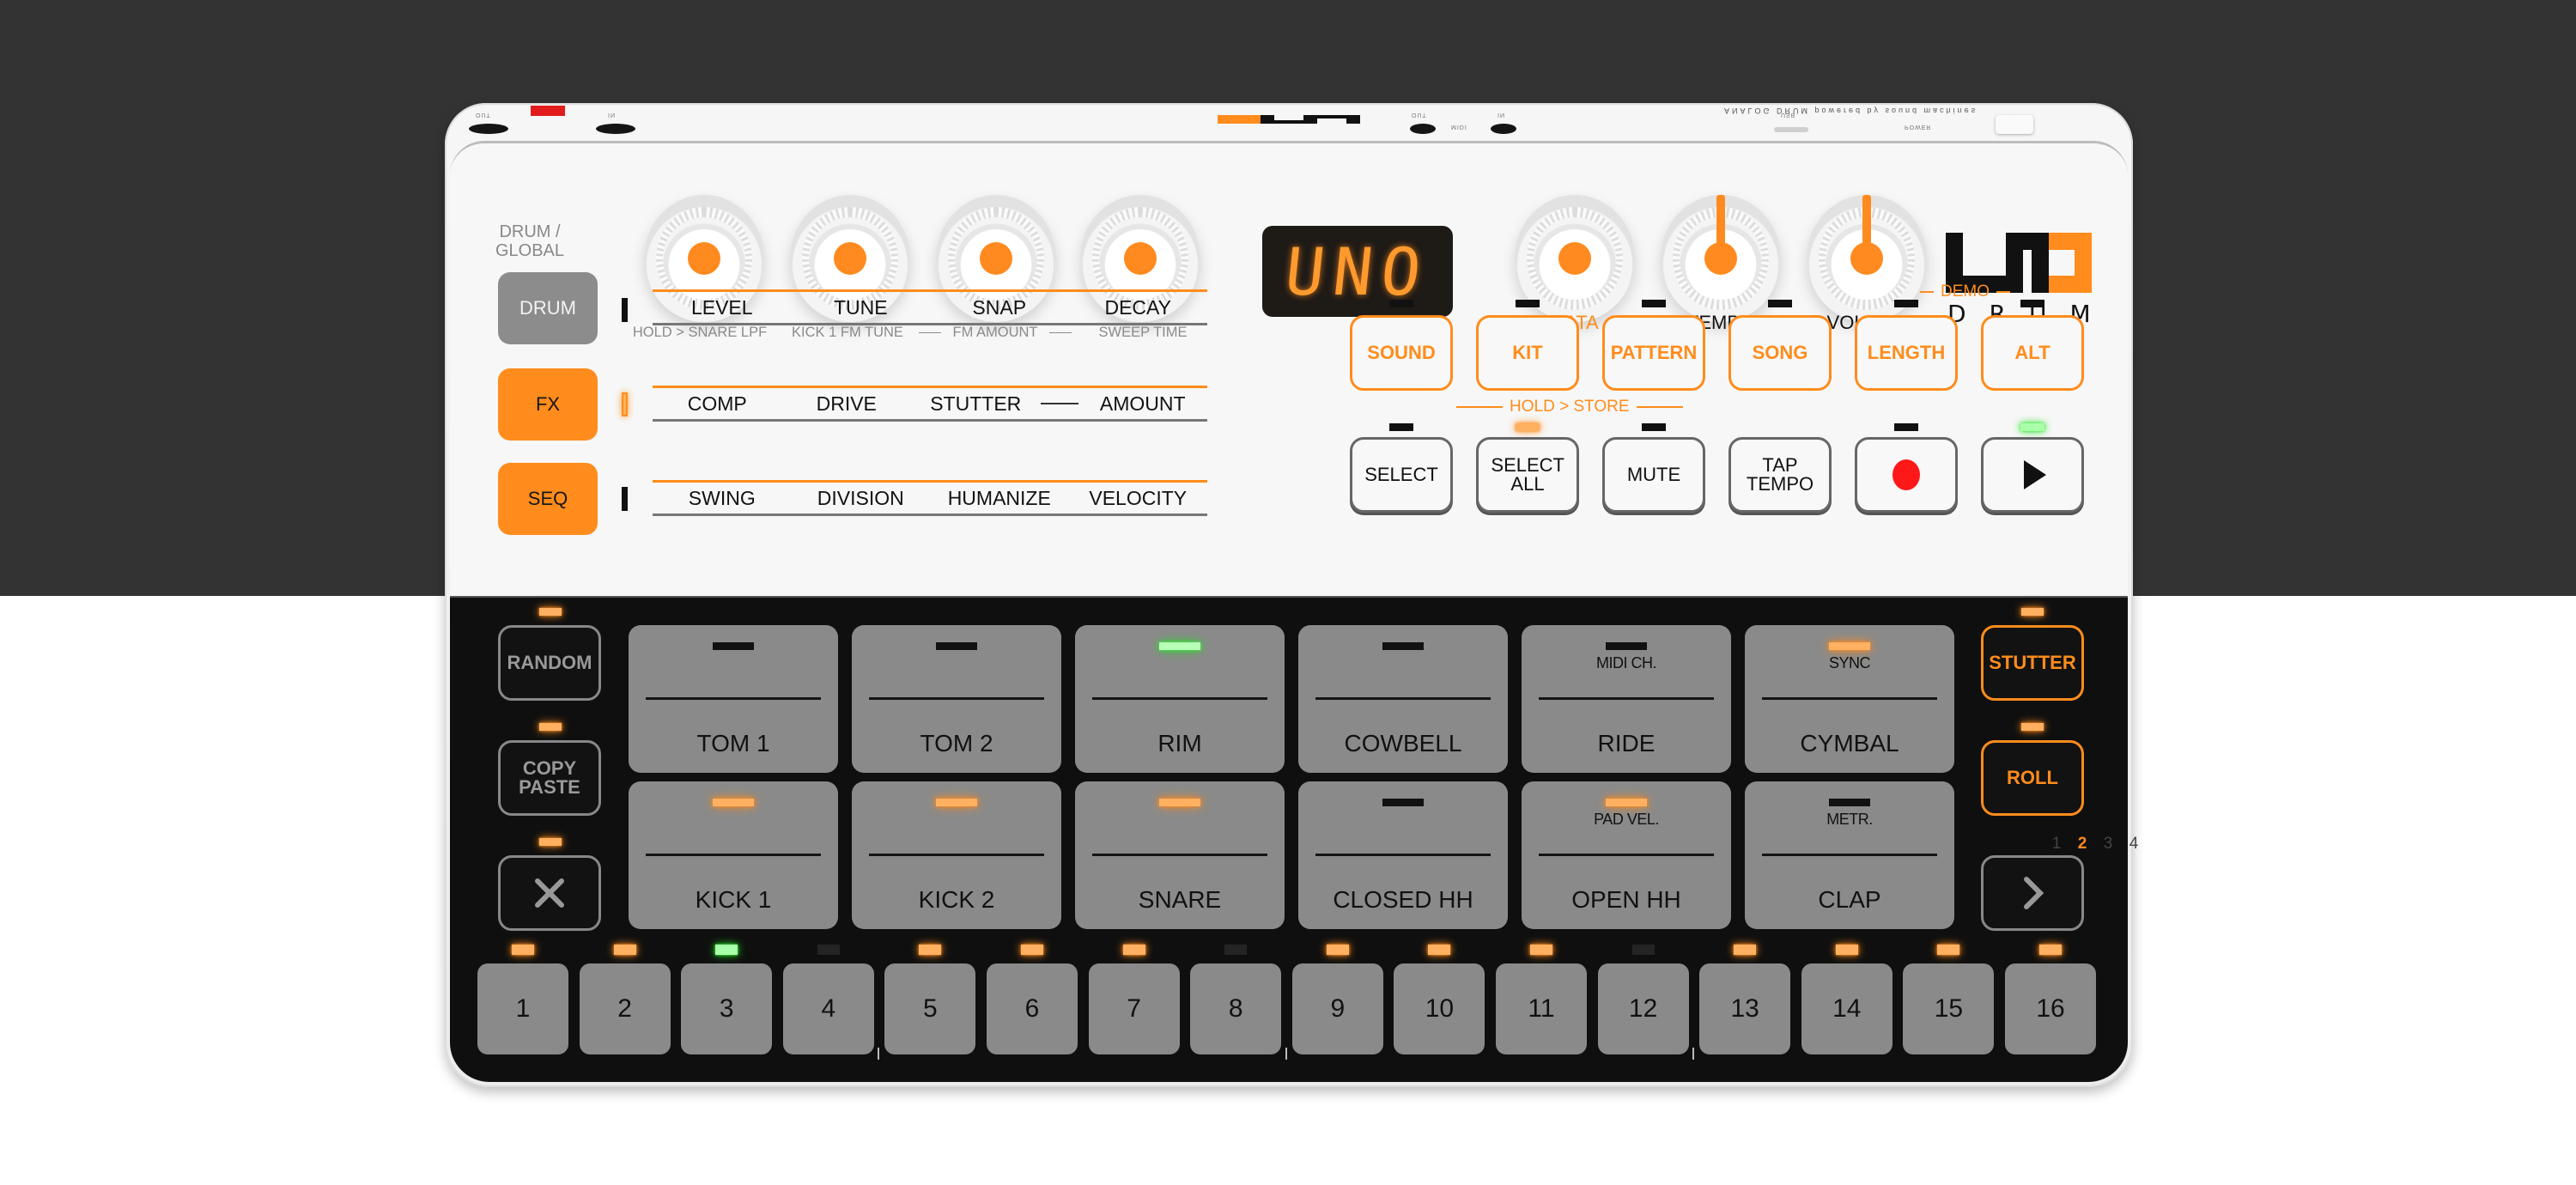 Image resolution: width=2576 pixels, height=1185 pixels. Describe the element at coordinates (1180, 699) in the screenshot. I see `drum-pad: RIM` at that location.